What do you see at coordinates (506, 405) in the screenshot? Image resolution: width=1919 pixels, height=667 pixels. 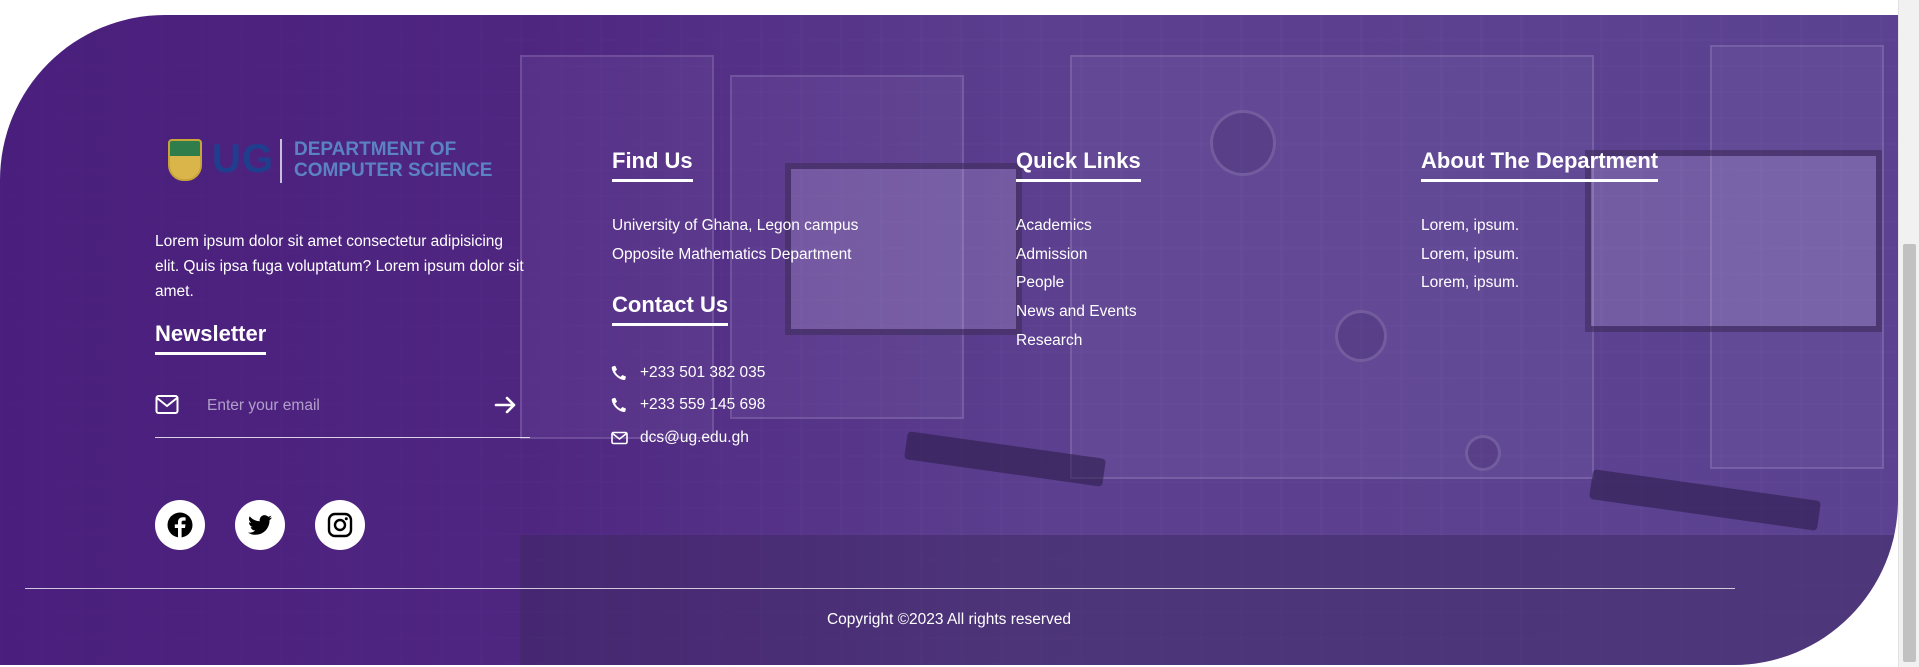 I see `arrow-right-icon` at bounding box center [506, 405].